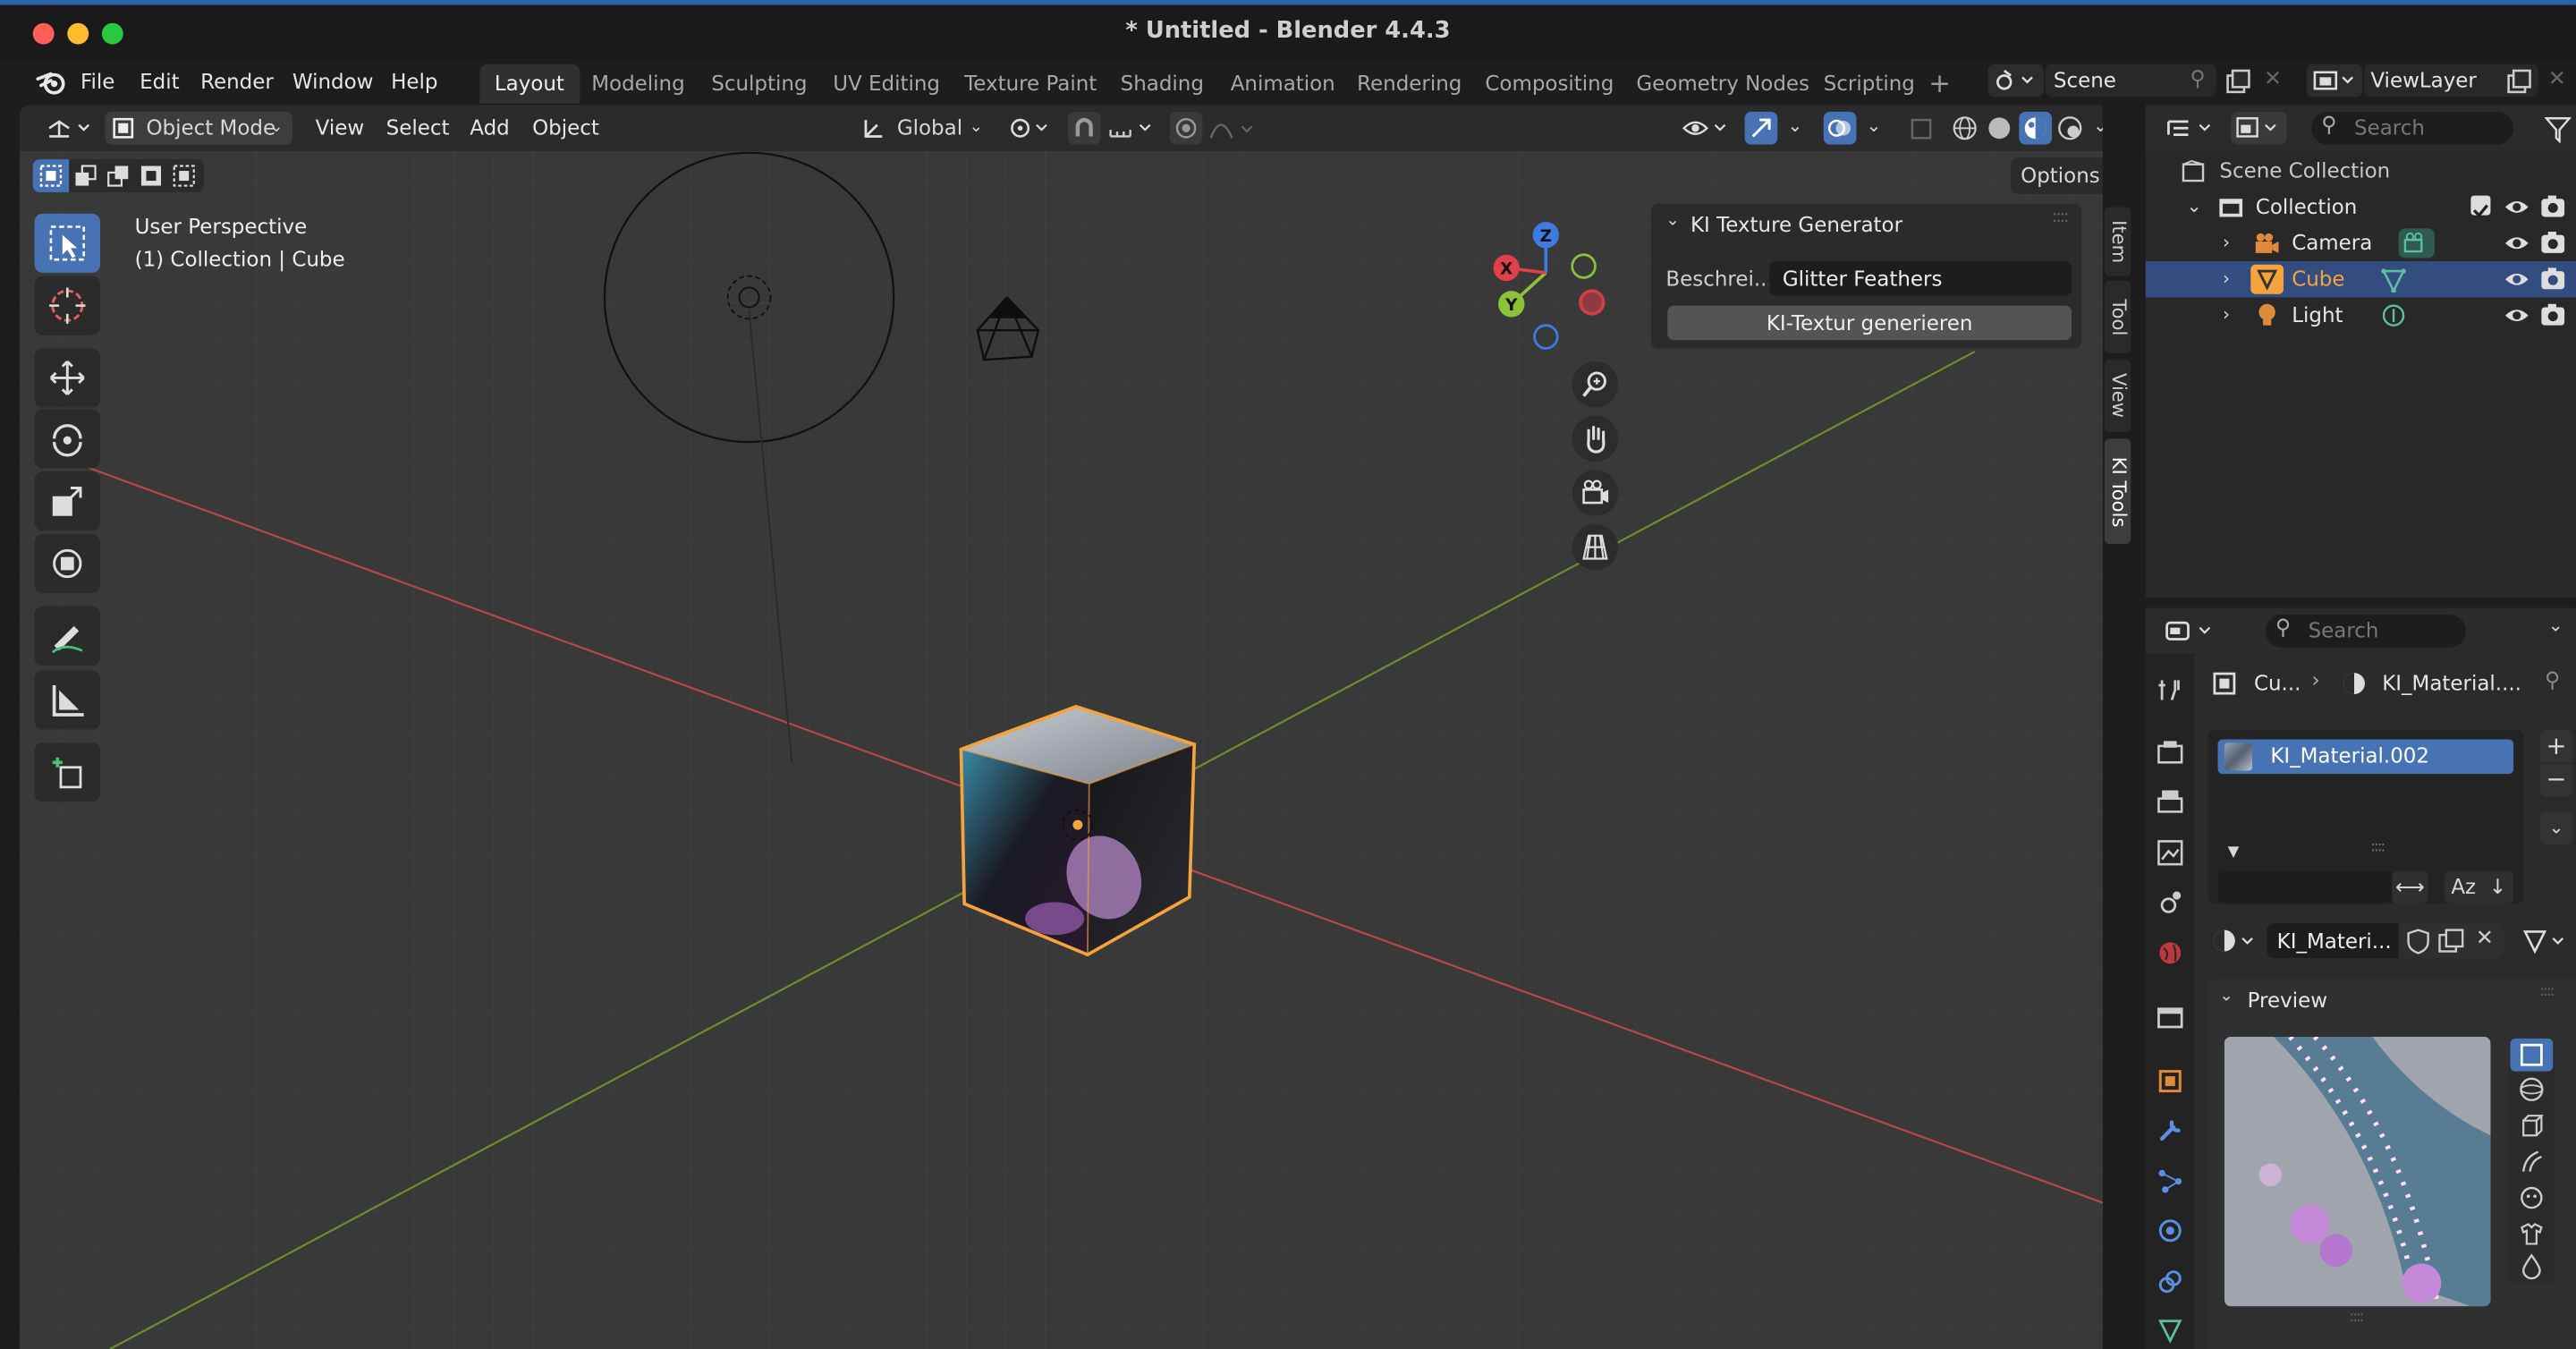  Describe the element at coordinates (2553, 206) in the screenshot. I see `render-camera-icon` at that location.